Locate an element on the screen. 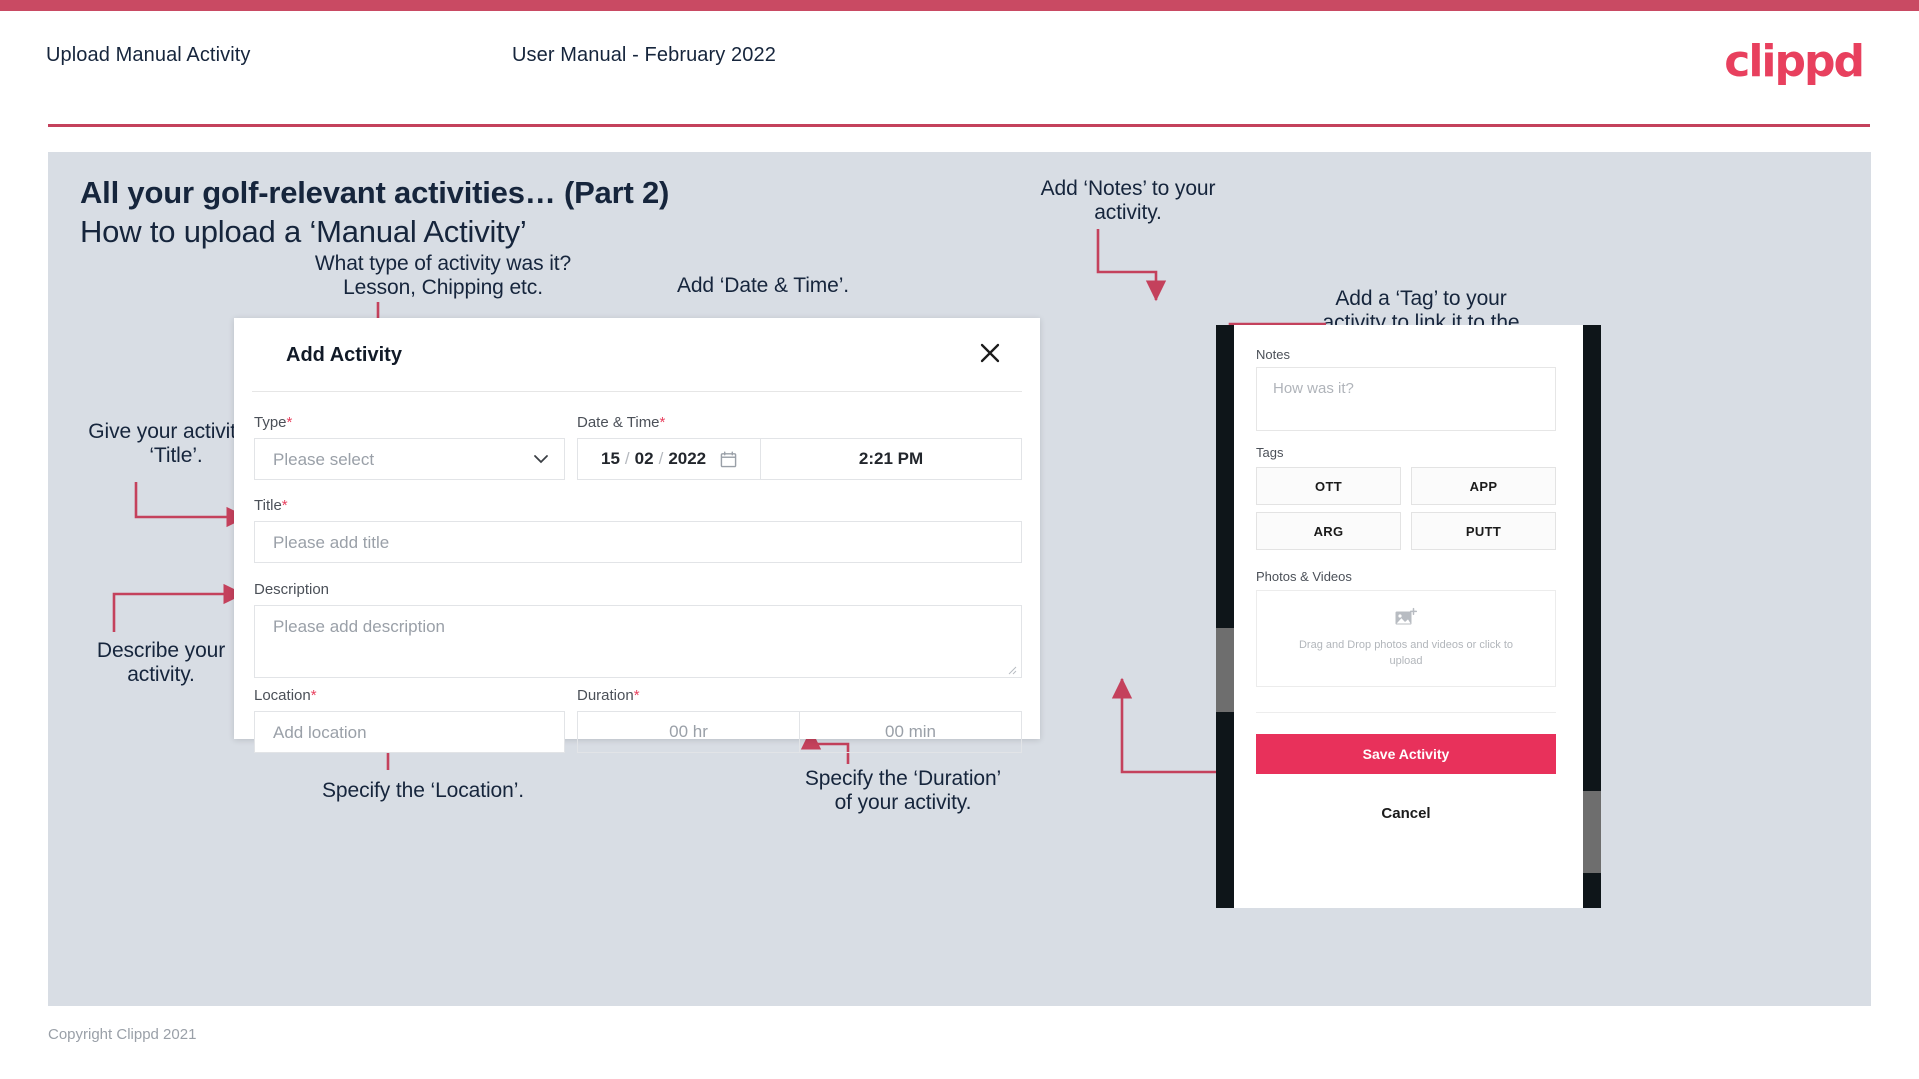  save-activity-button: Save Activity is located at coordinates (1406, 754).